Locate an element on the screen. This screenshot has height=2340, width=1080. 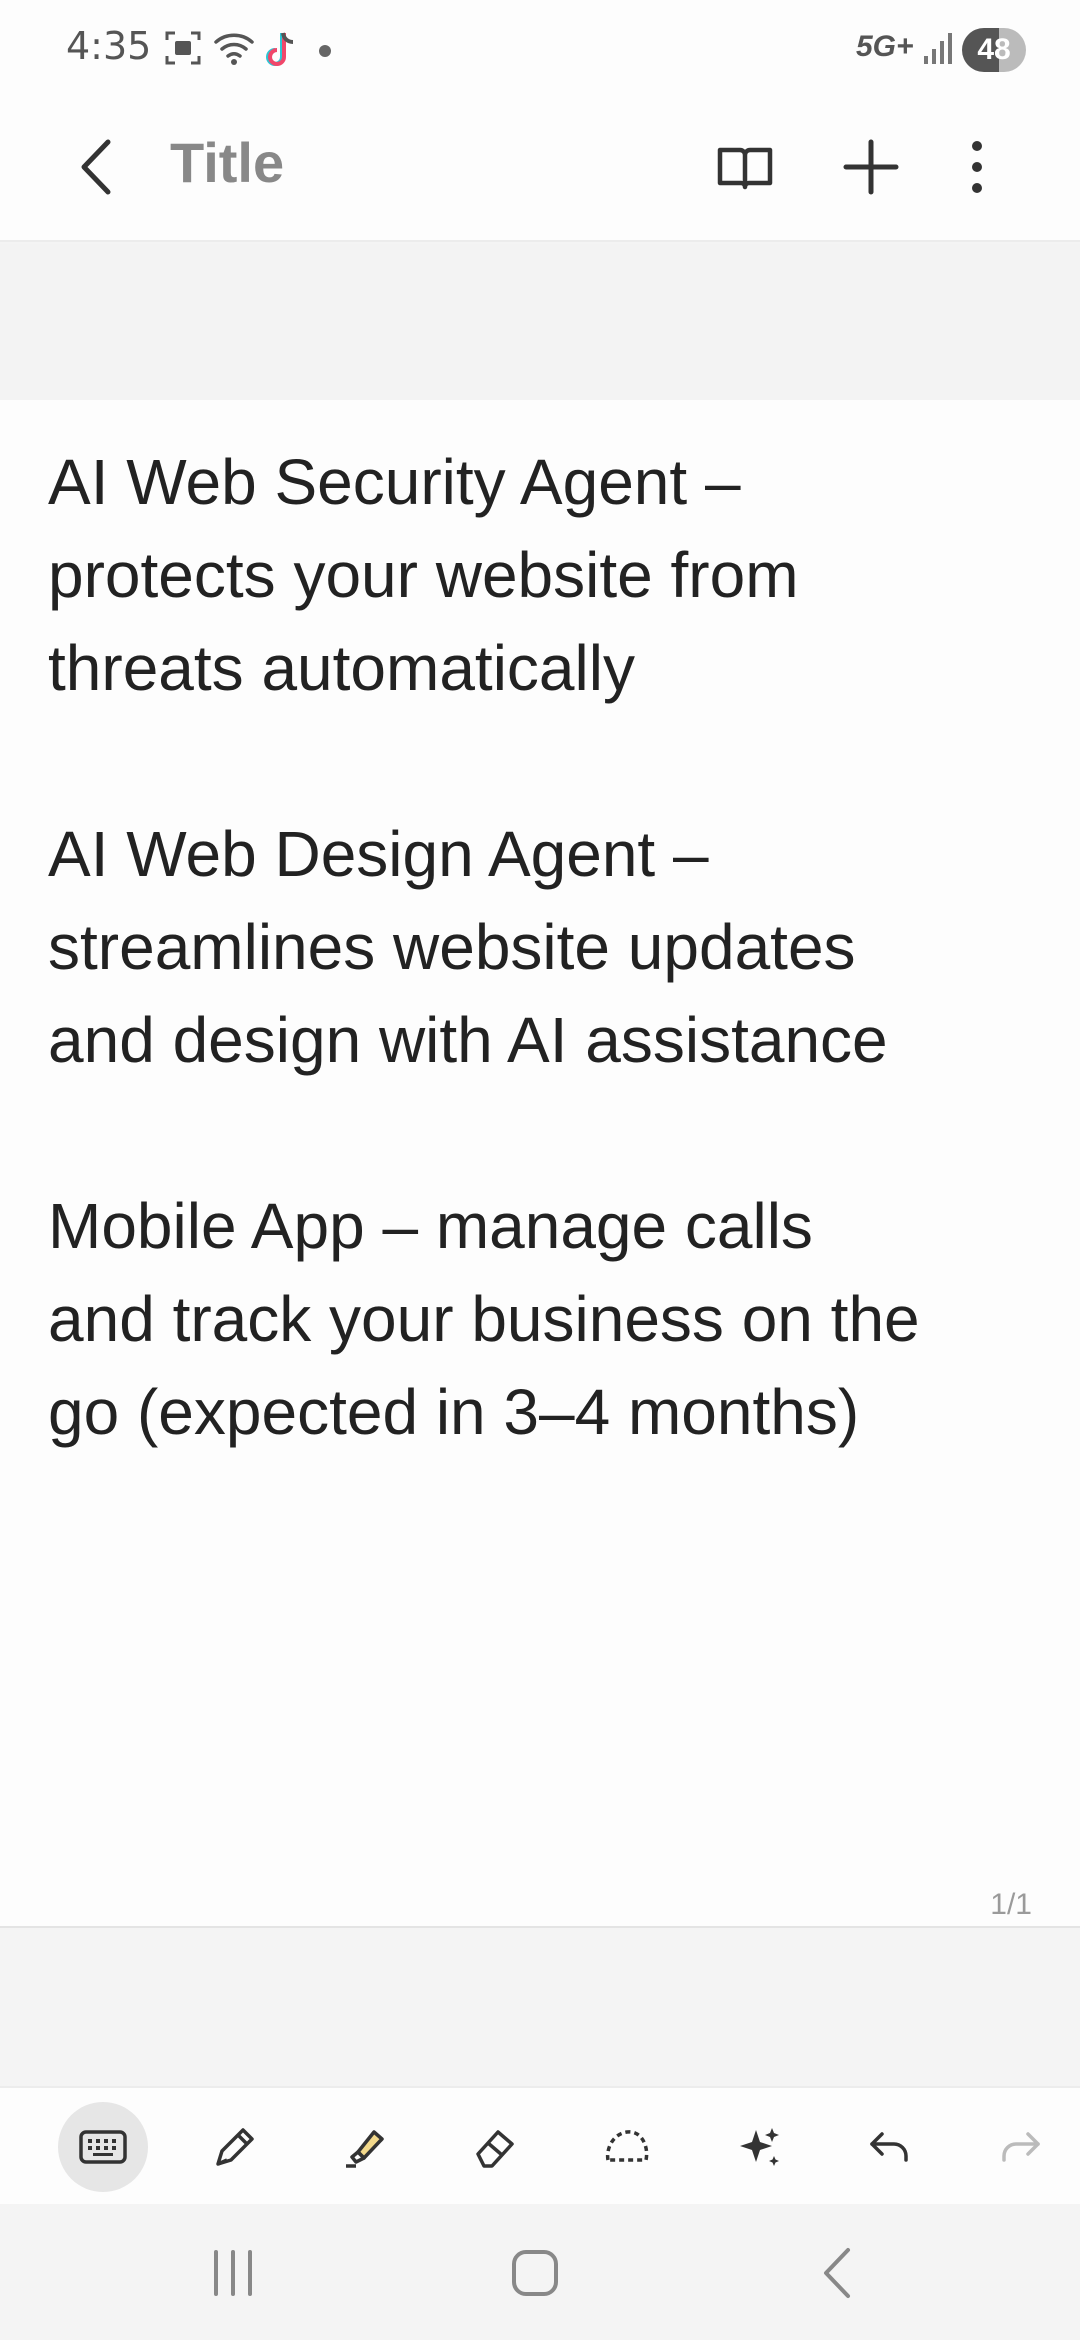
status-bar: 4:35 5G+ 48 is located at coordinates (540, 50).